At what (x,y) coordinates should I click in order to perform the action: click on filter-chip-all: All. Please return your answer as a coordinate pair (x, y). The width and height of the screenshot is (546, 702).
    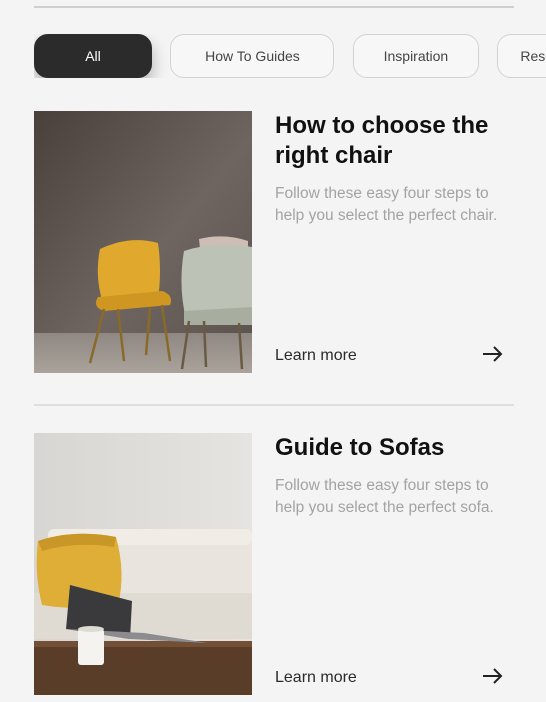
    Looking at the image, I should click on (93, 56).